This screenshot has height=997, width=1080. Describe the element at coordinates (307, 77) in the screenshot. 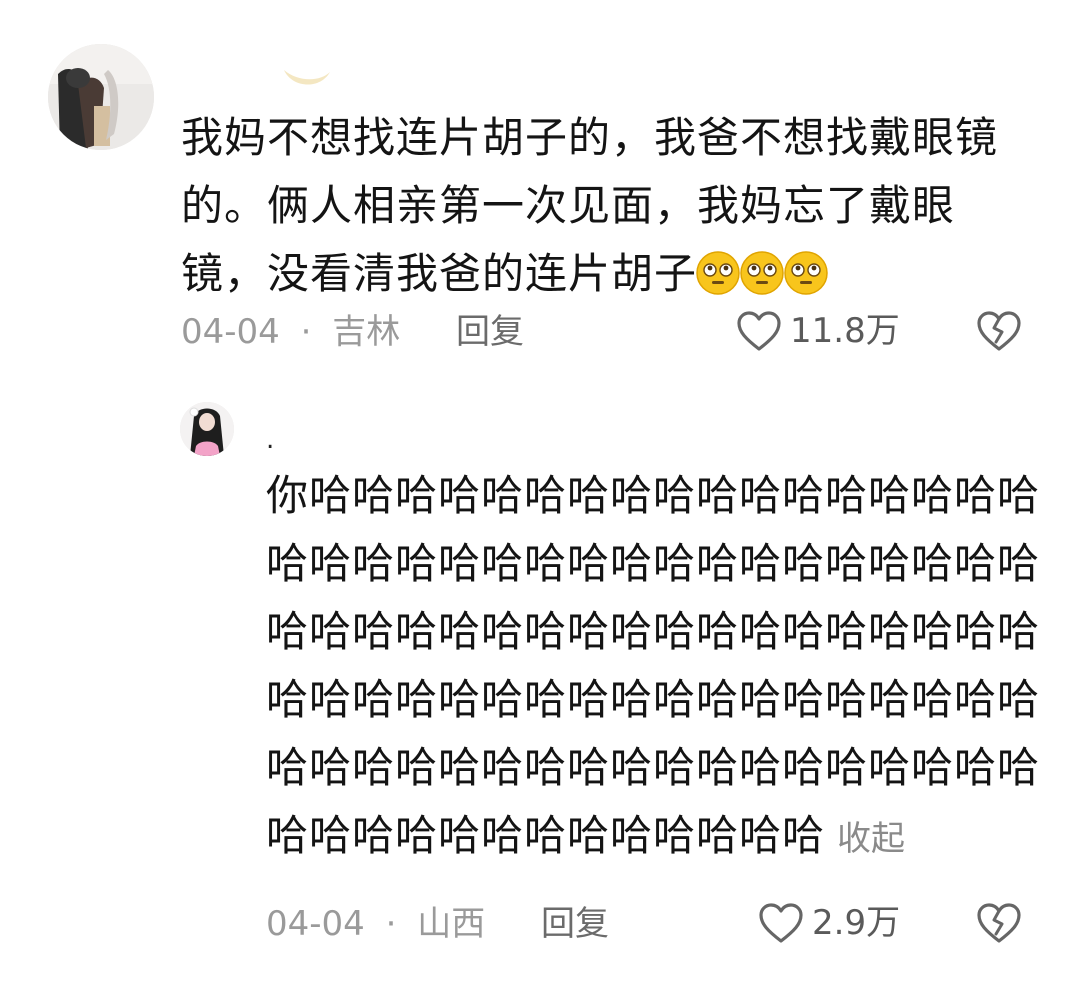

I see `decorative-moon-icon` at that location.